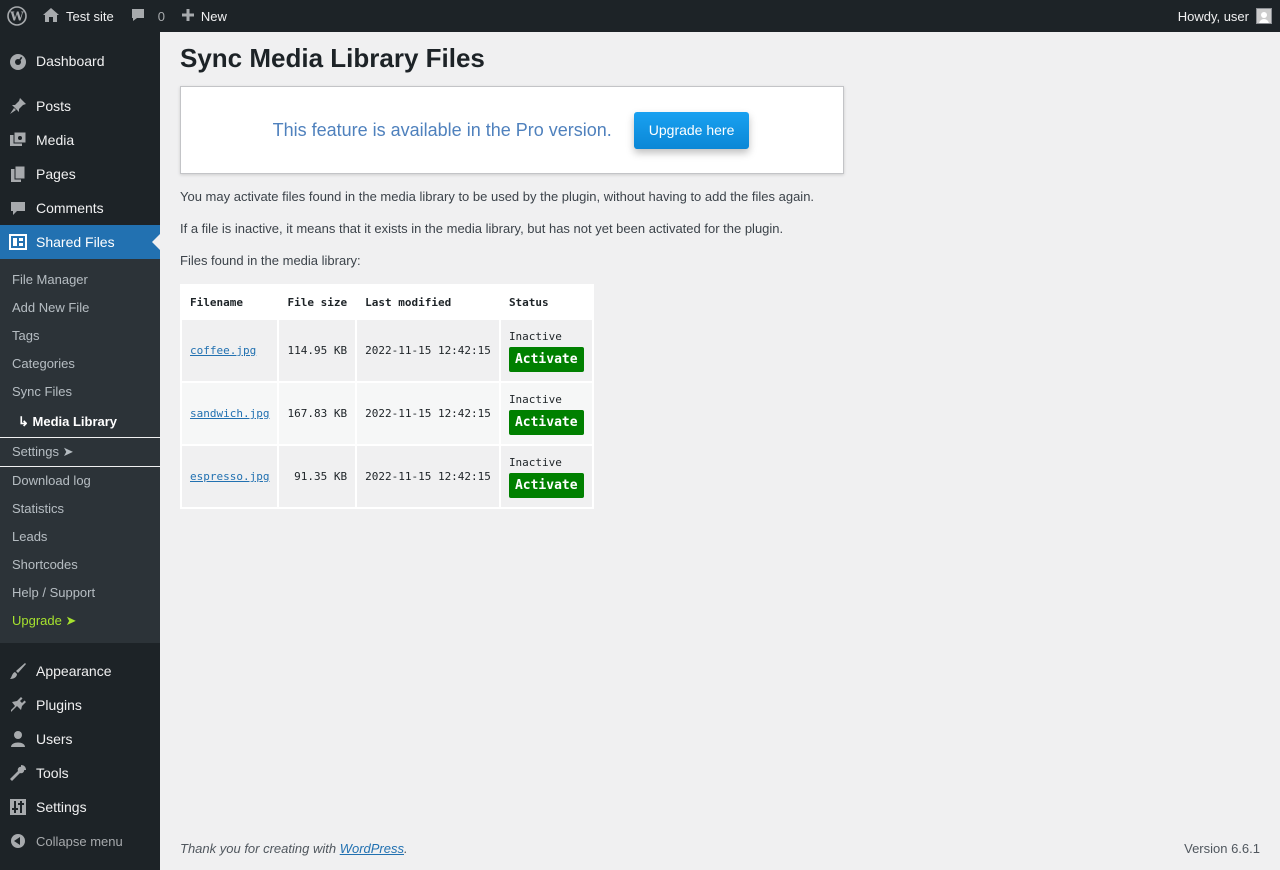 This screenshot has height=870, width=1280. Describe the element at coordinates (75, 242) in the screenshot. I see `menu-label: Shared Files` at that location.